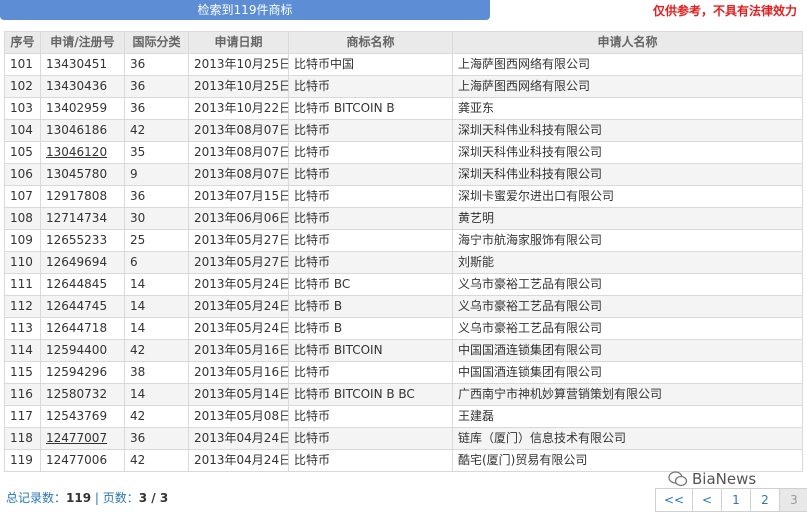 Image resolution: width=807 pixels, height=514 pixels. I want to click on reg-number-link: 12649694, so click(82, 262).